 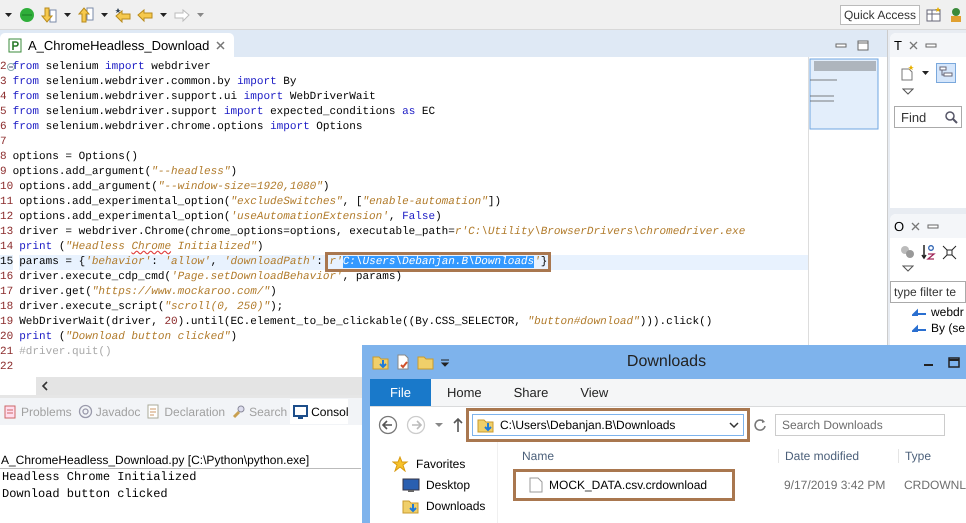 What do you see at coordinates (3, 67) in the screenshot?
I see `line-number: 2` at bounding box center [3, 67].